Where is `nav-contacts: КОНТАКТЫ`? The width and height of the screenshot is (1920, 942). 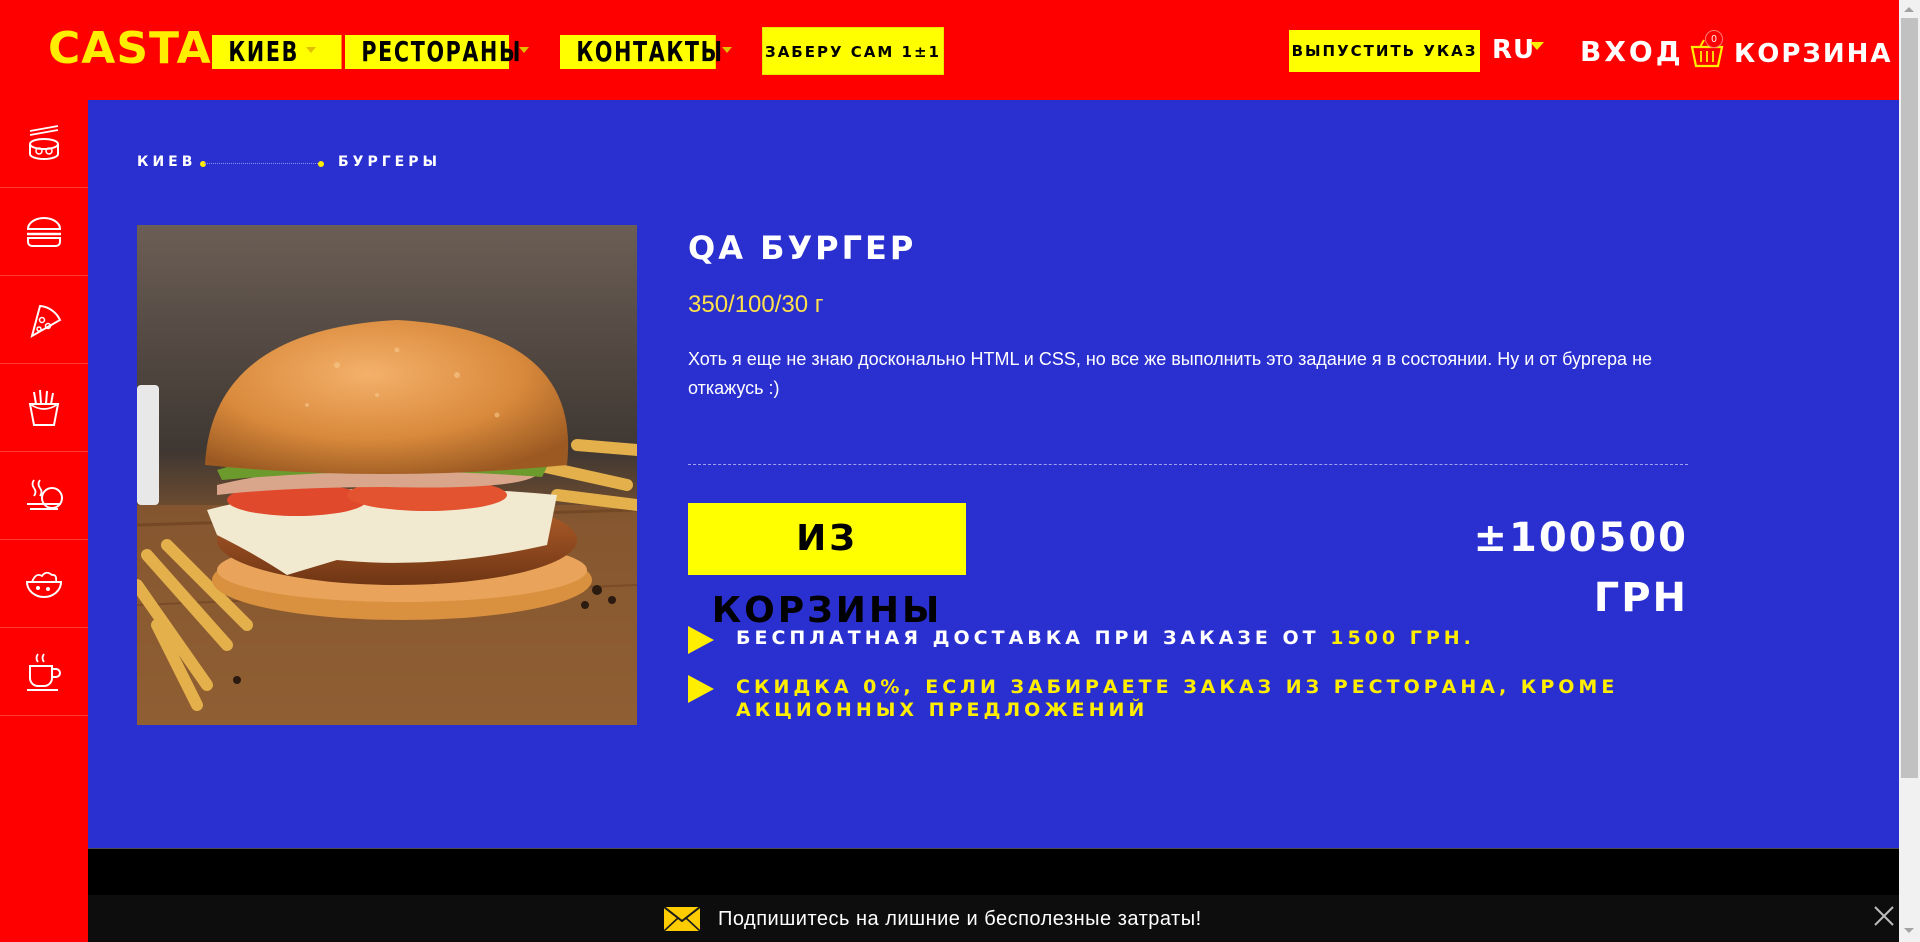 nav-contacts: КОНТАКТЫ is located at coordinates (641, 52).